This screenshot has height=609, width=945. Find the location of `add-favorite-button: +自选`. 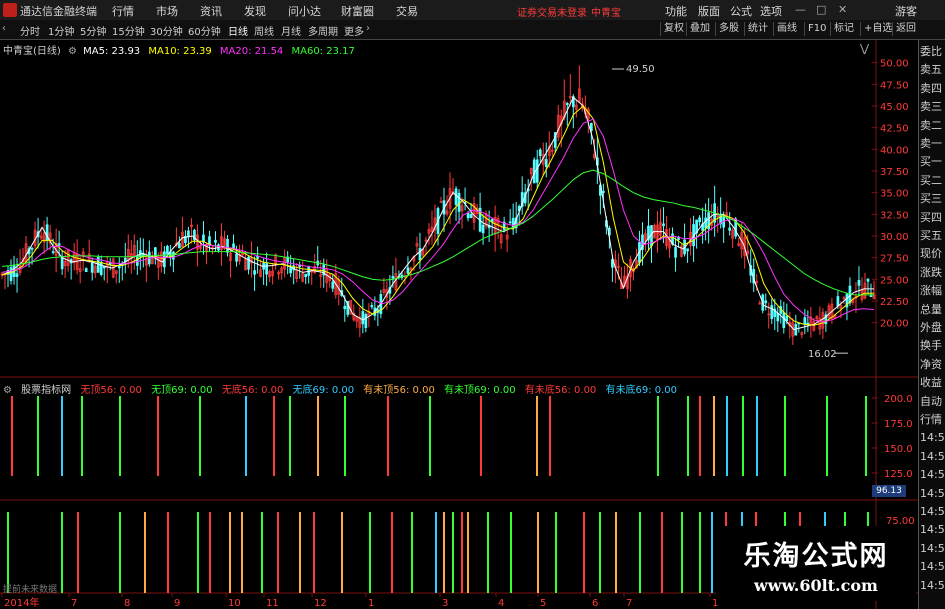

add-favorite-button: +自选 is located at coordinates (877, 29).